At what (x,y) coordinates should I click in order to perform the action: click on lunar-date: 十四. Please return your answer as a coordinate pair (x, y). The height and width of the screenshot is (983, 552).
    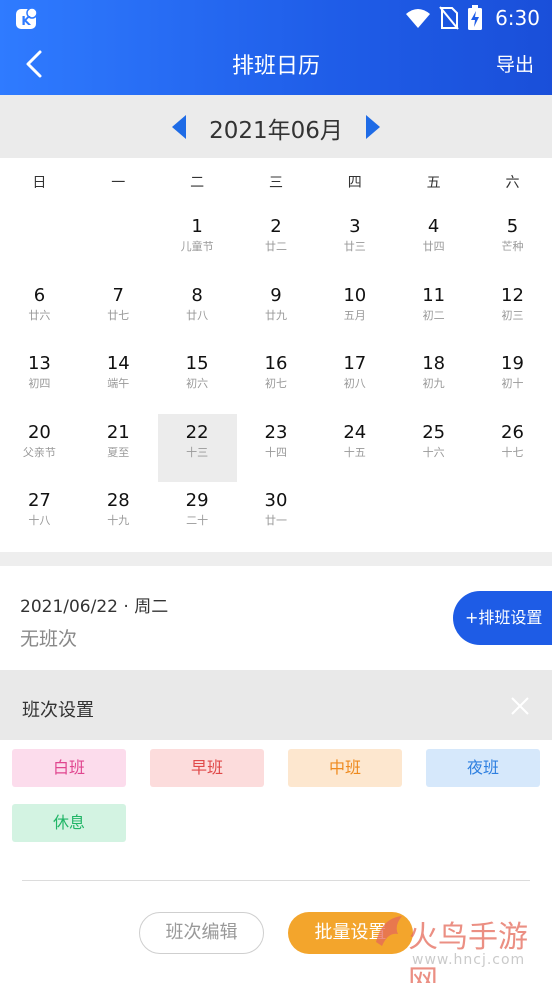
    Looking at the image, I should click on (275, 452).